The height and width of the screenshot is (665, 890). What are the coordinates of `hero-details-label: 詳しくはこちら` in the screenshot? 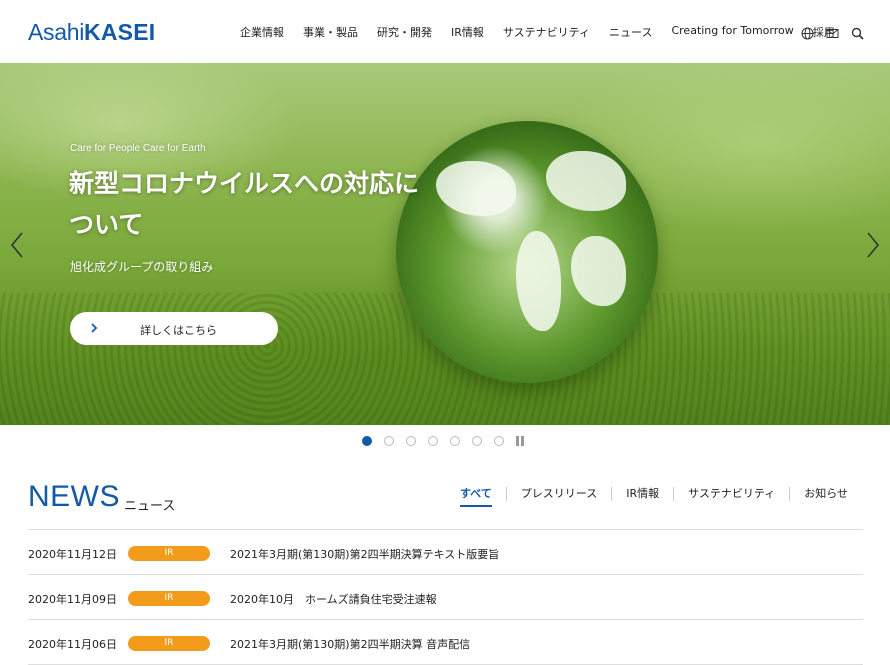 It's located at (178, 330).